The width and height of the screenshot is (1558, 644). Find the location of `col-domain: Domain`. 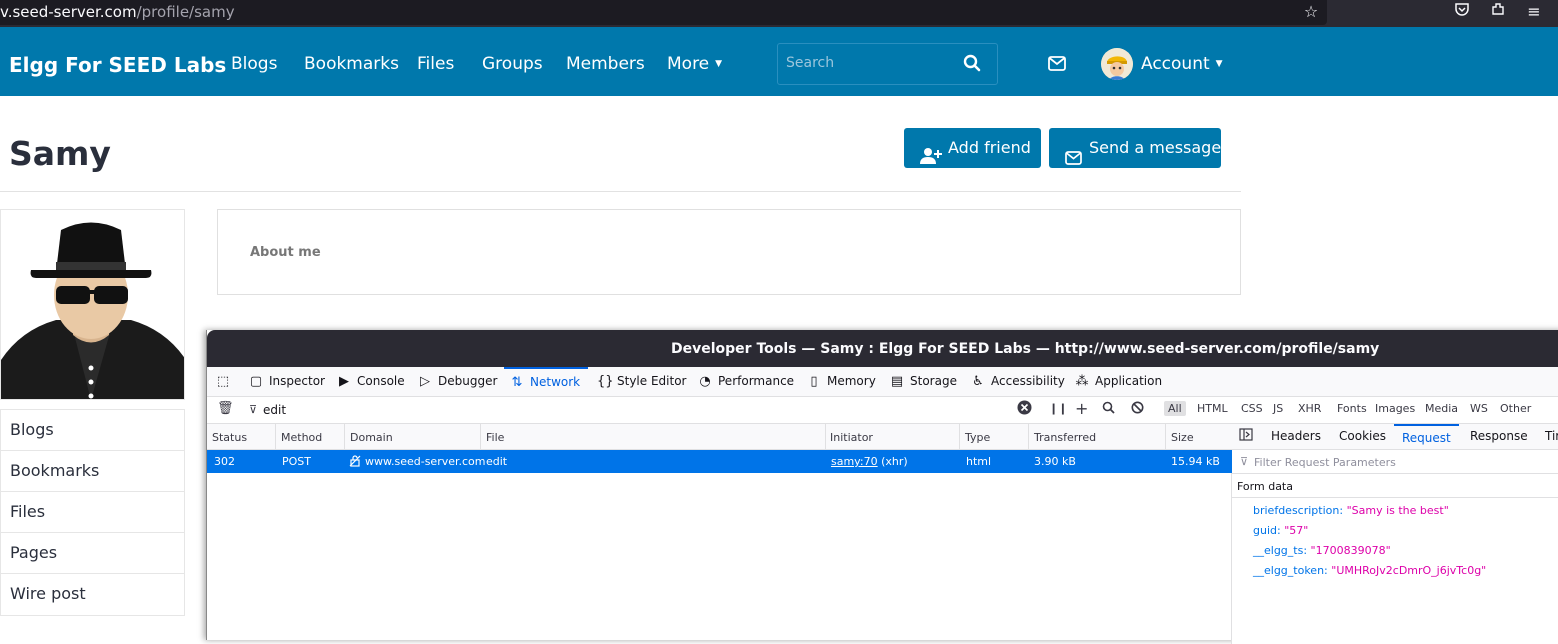

col-domain: Domain is located at coordinates (371, 437).